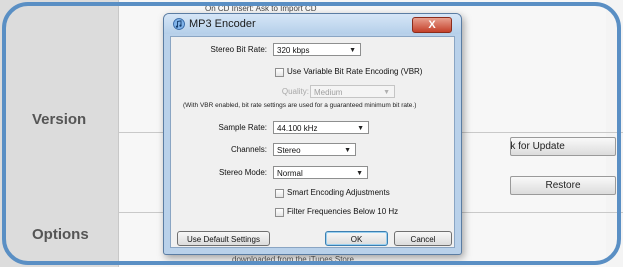 This screenshot has width=623, height=267. What do you see at coordinates (563, 185) in the screenshot?
I see `restore-button: Restore` at bounding box center [563, 185].